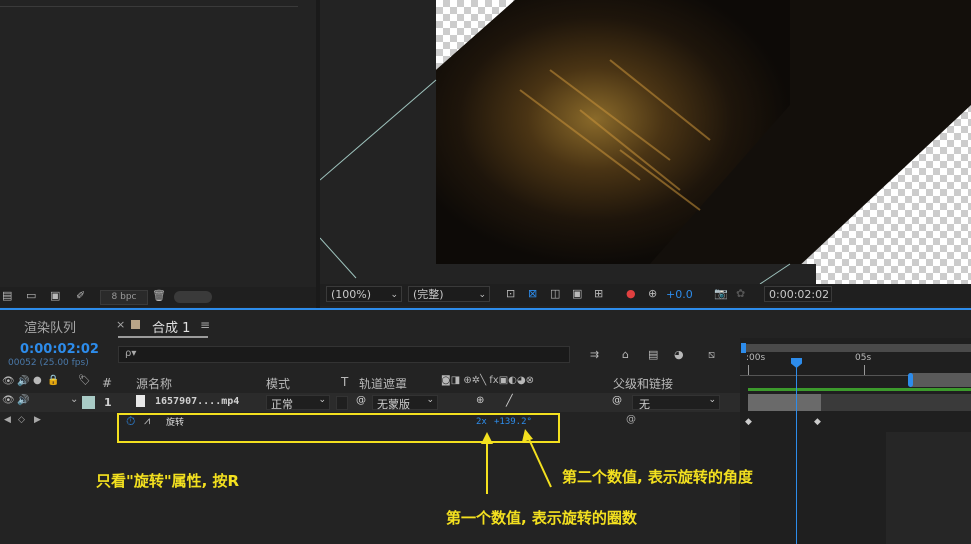 The width and height of the screenshot is (971, 544). Describe the element at coordinates (859, 389) in the screenshot. I see `render-bar` at that location.